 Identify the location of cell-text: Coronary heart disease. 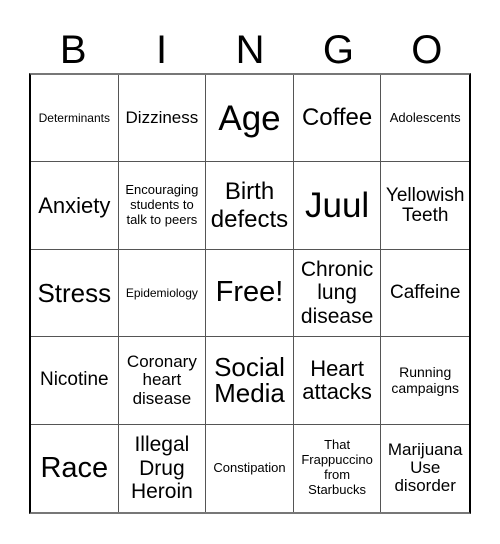
(161, 379).